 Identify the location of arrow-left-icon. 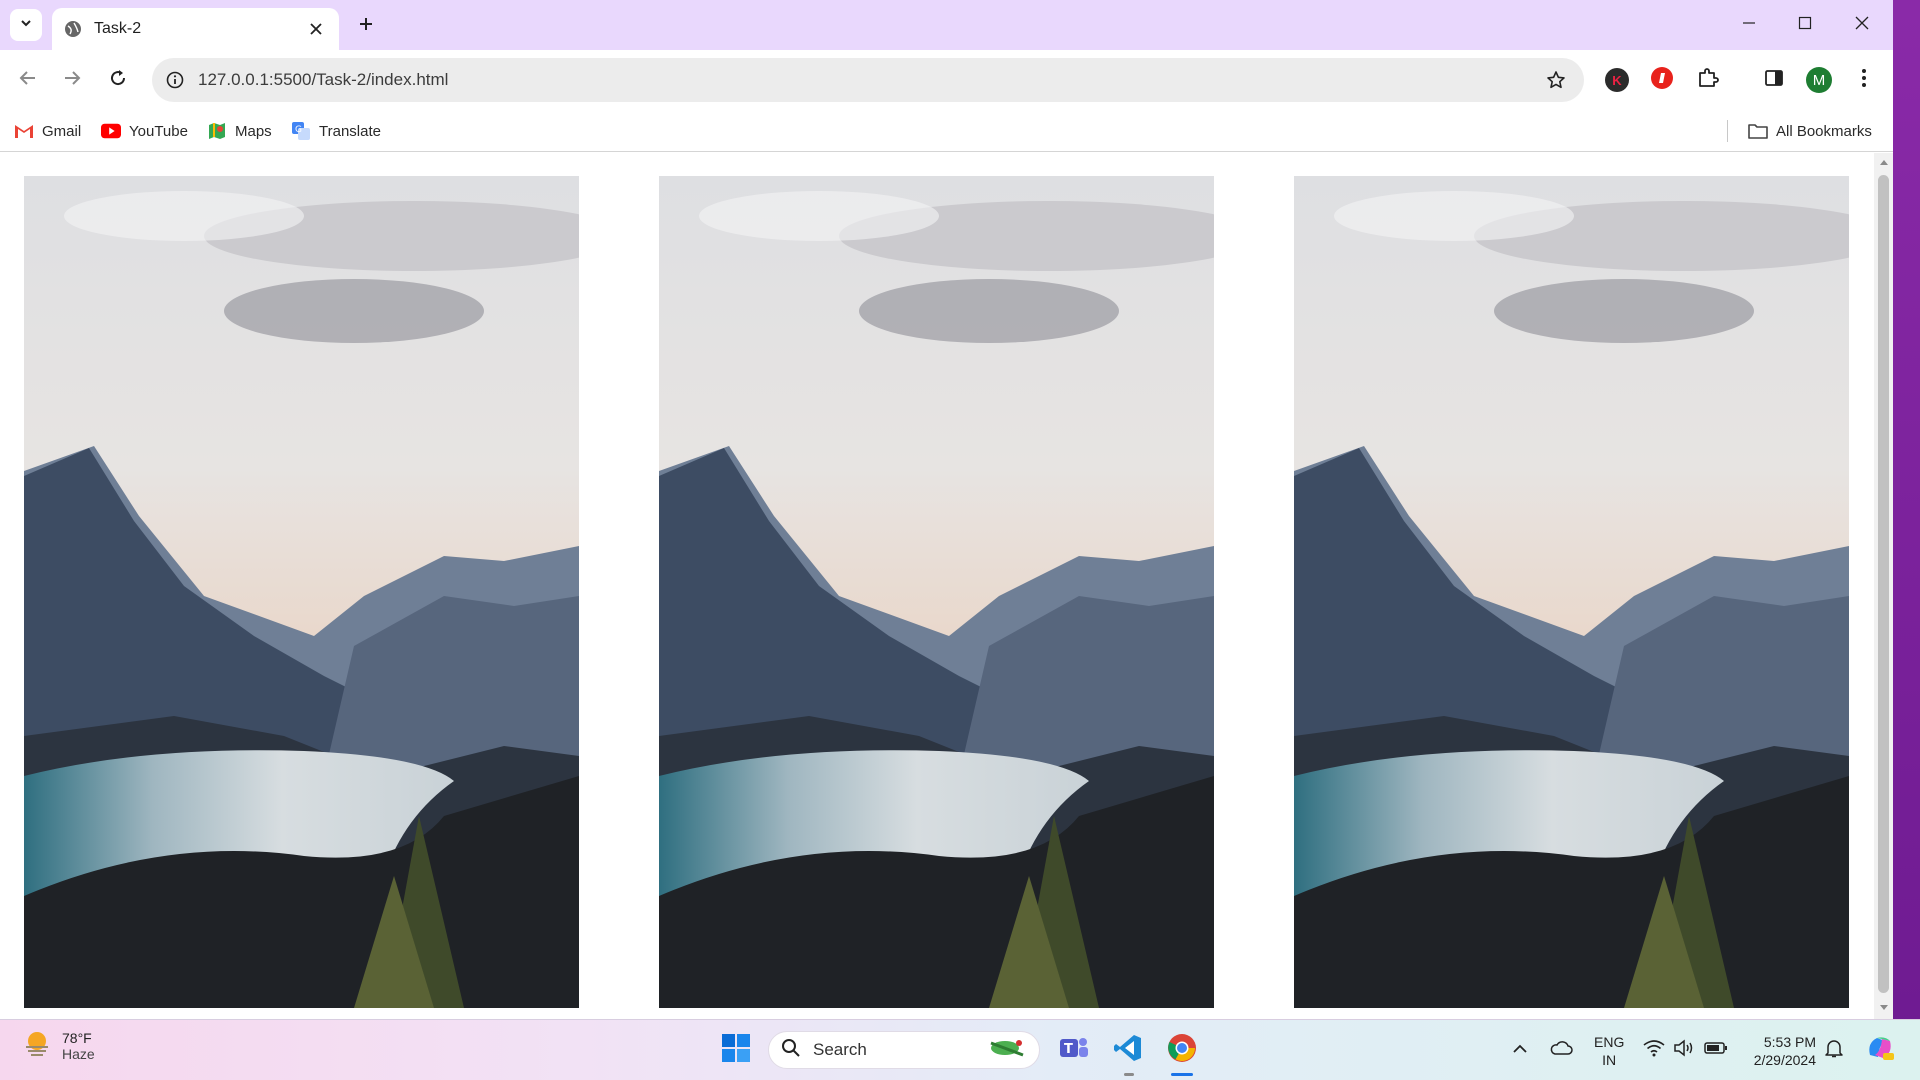
(28, 80).